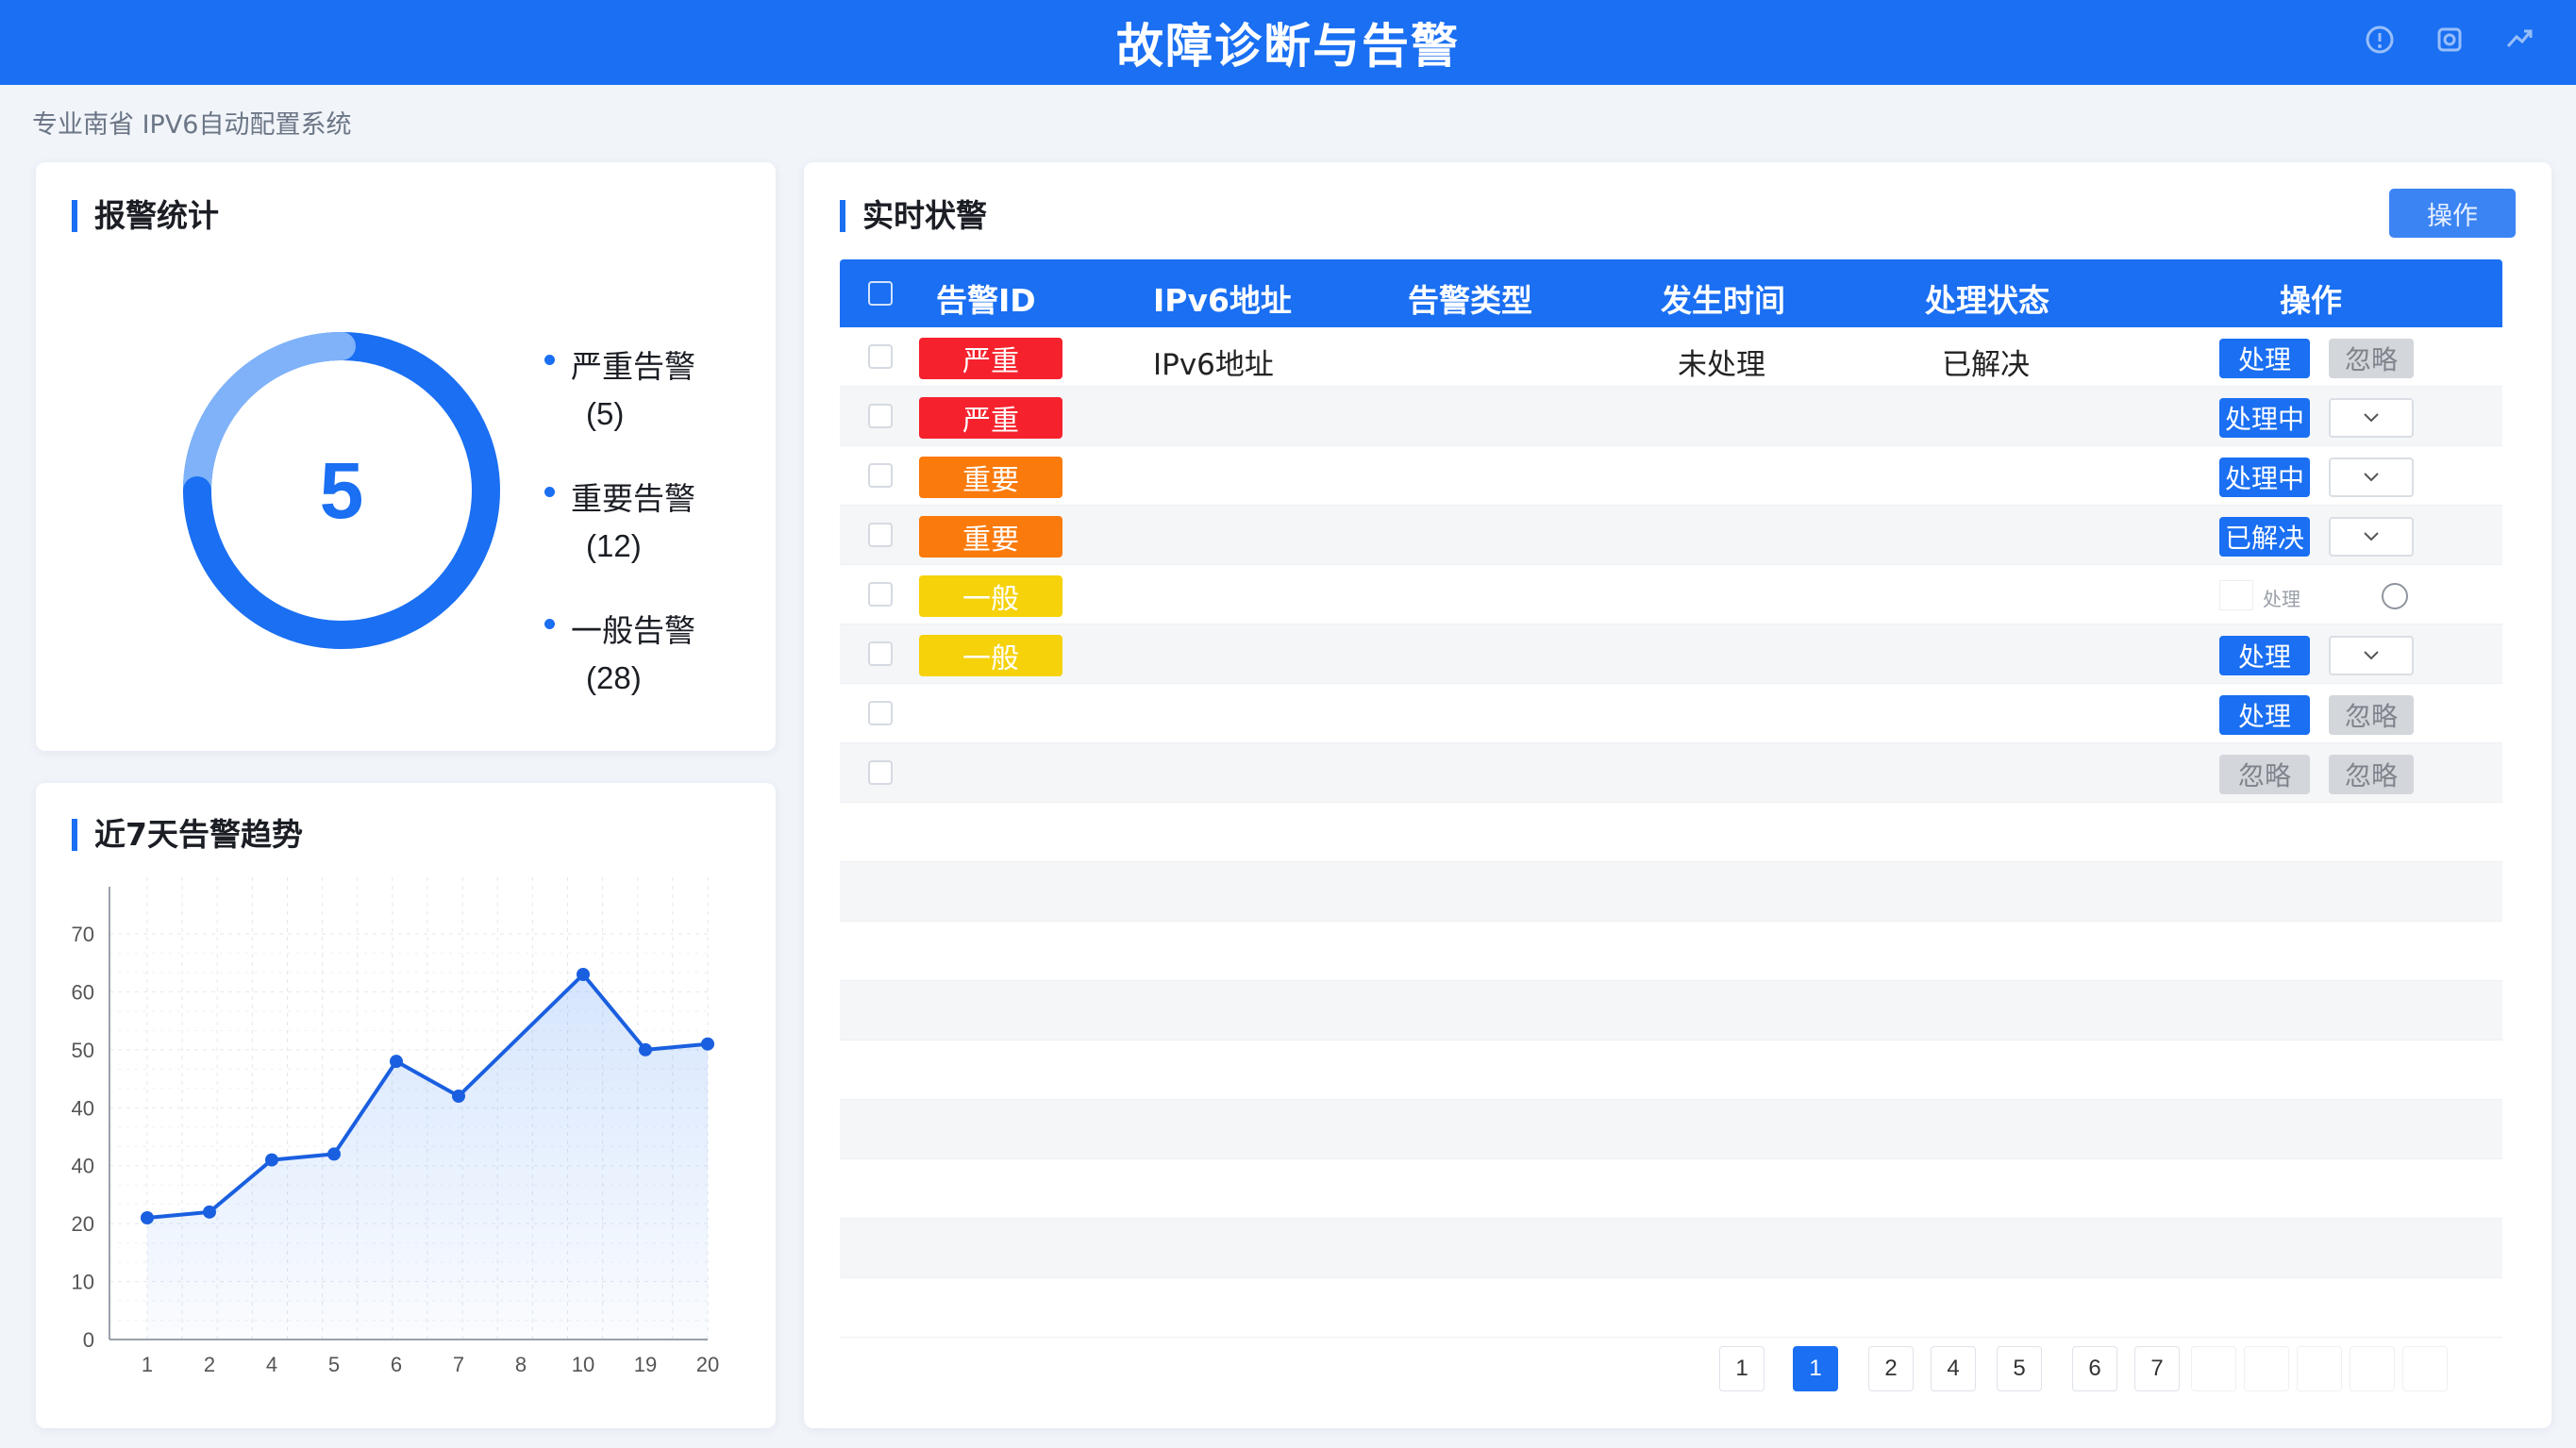 This screenshot has height=1448, width=2576. I want to click on process-label: 处理, so click(2281, 599).